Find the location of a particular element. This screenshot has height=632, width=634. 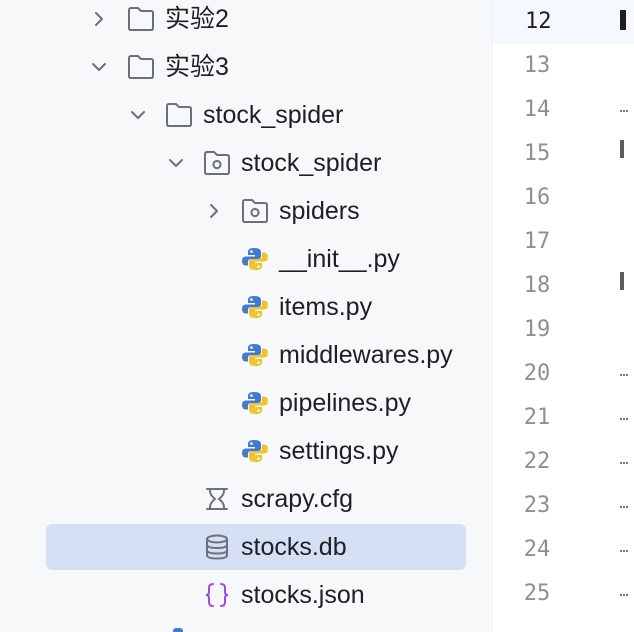

line-number-current: 12 is located at coordinates (563, 22).